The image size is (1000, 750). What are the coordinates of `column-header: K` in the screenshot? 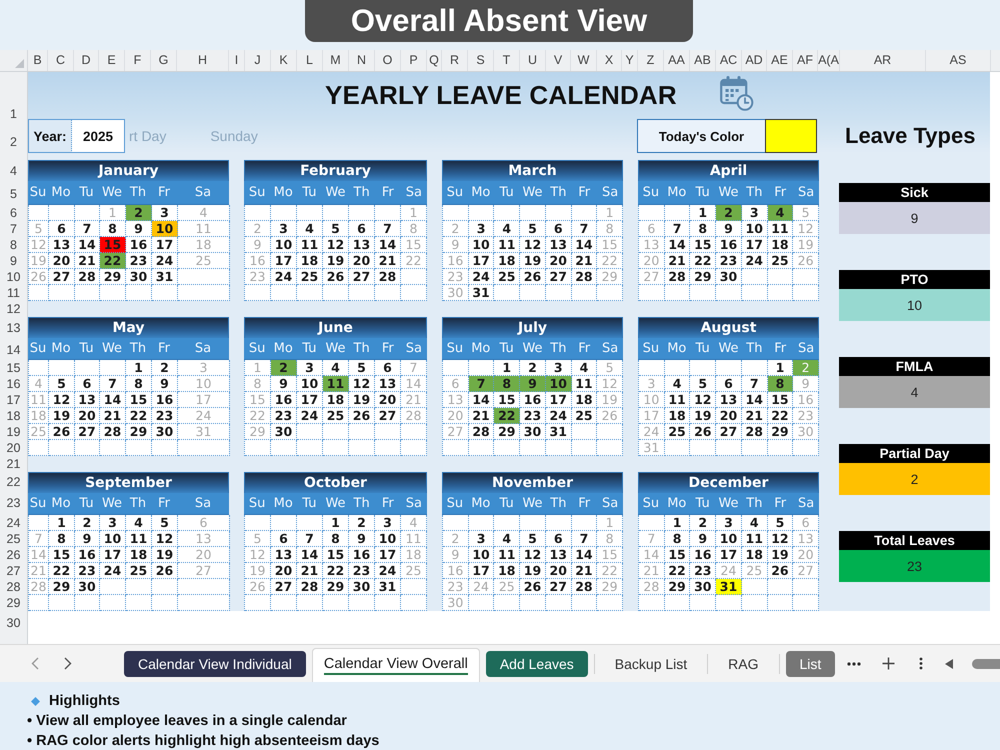 It's located at (284, 60).